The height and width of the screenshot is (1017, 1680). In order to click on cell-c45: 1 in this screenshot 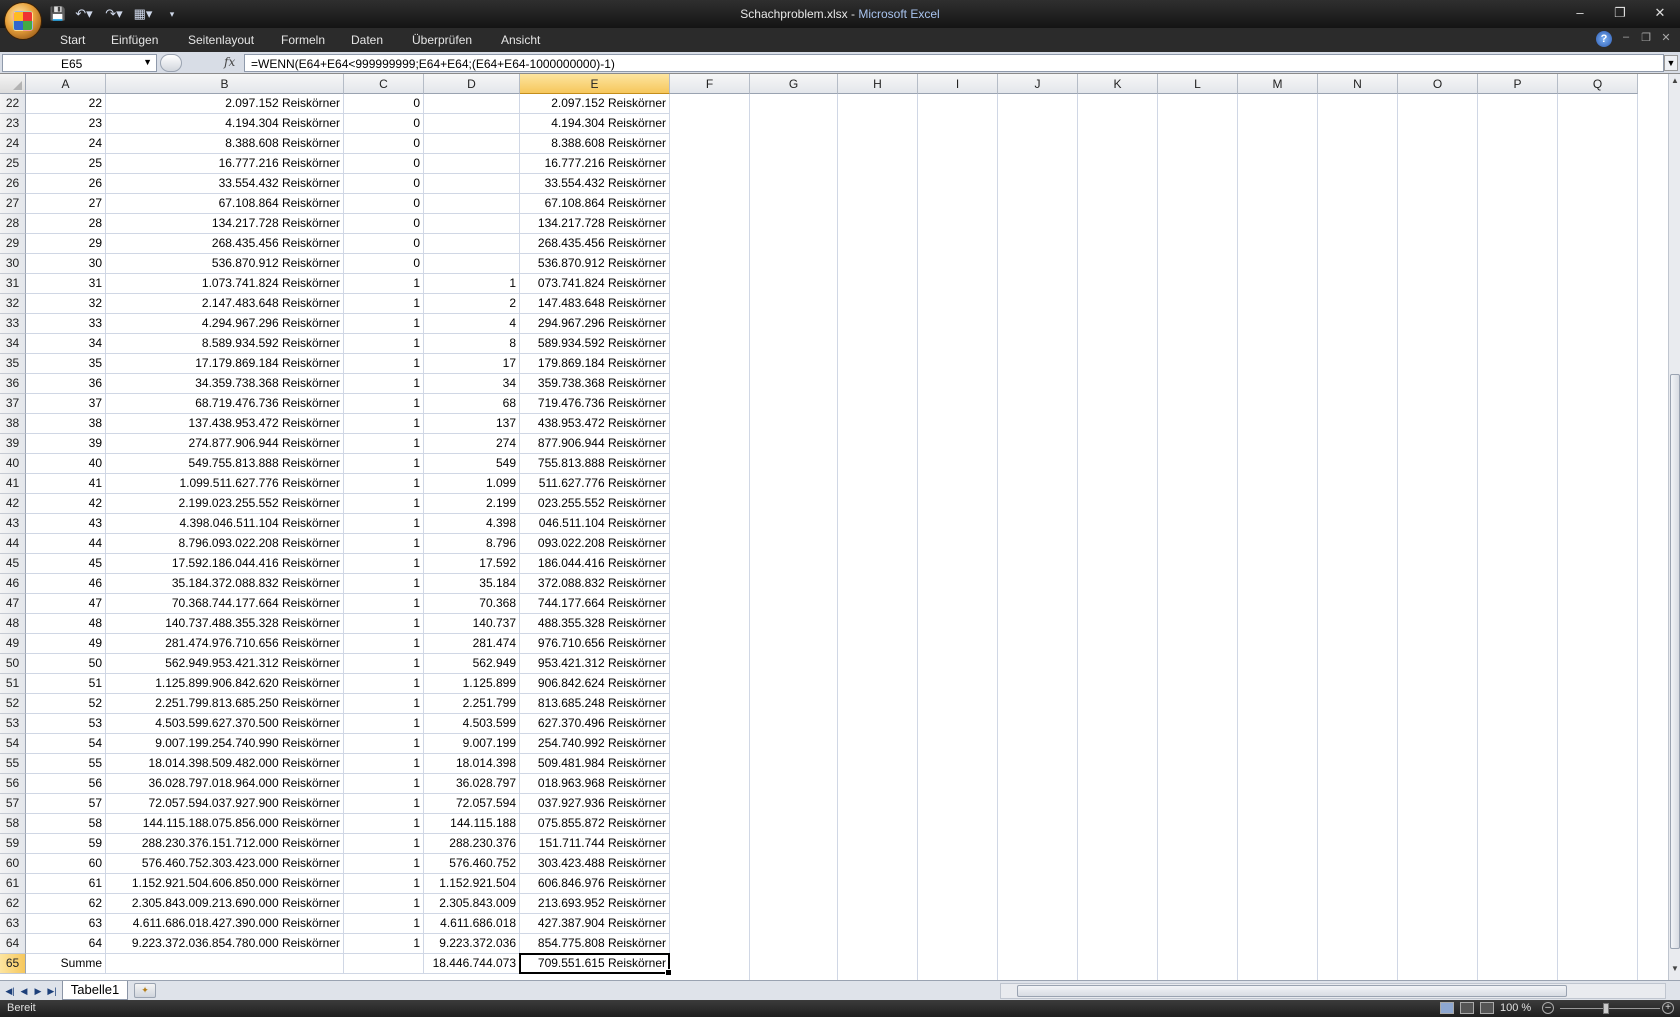, I will do `click(384, 564)`.